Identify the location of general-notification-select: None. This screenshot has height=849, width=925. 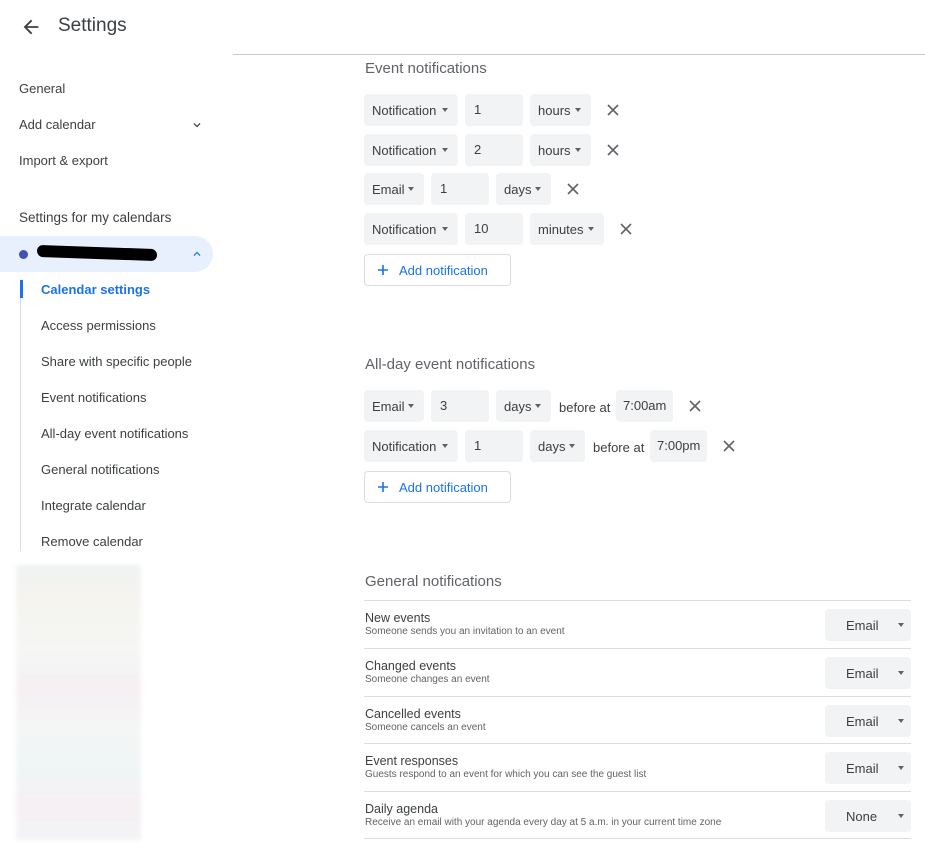
(868, 816).